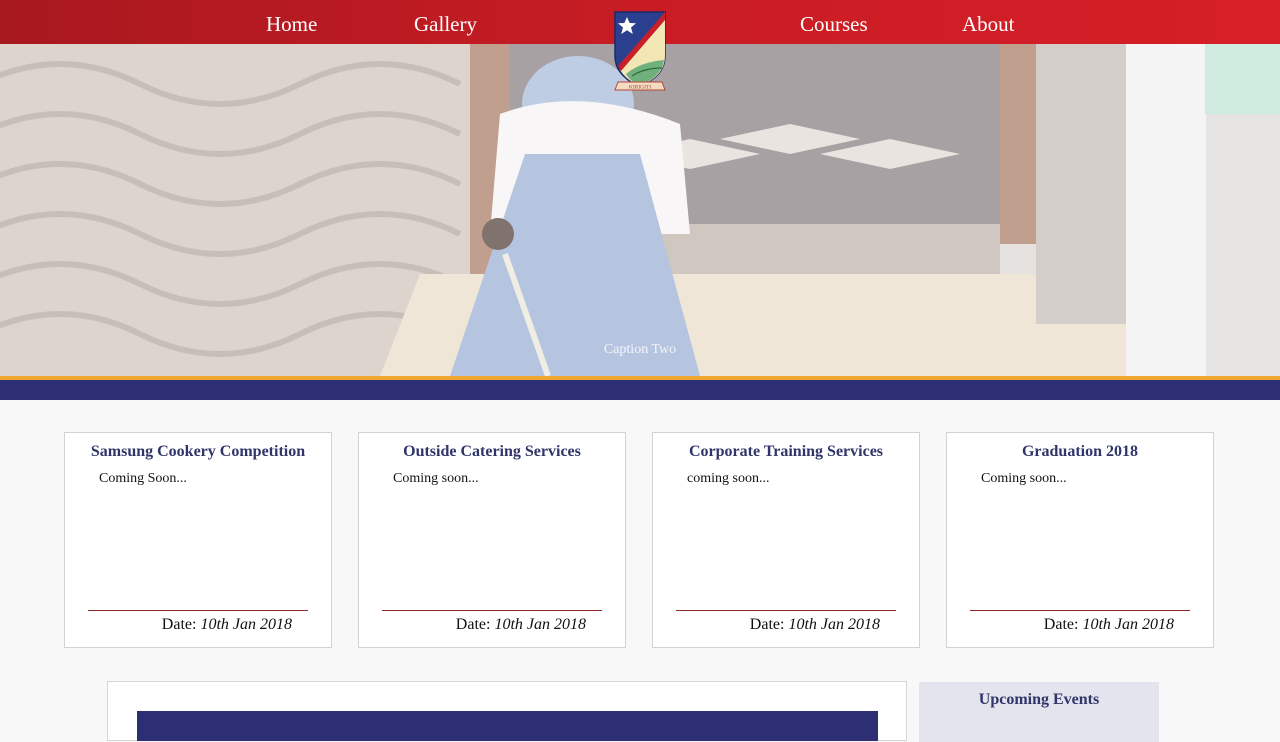 This screenshot has width=1280, height=742. What do you see at coordinates (198, 452) in the screenshot?
I see `card-title: Samsung Cookery Competition` at bounding box center [198, 452].